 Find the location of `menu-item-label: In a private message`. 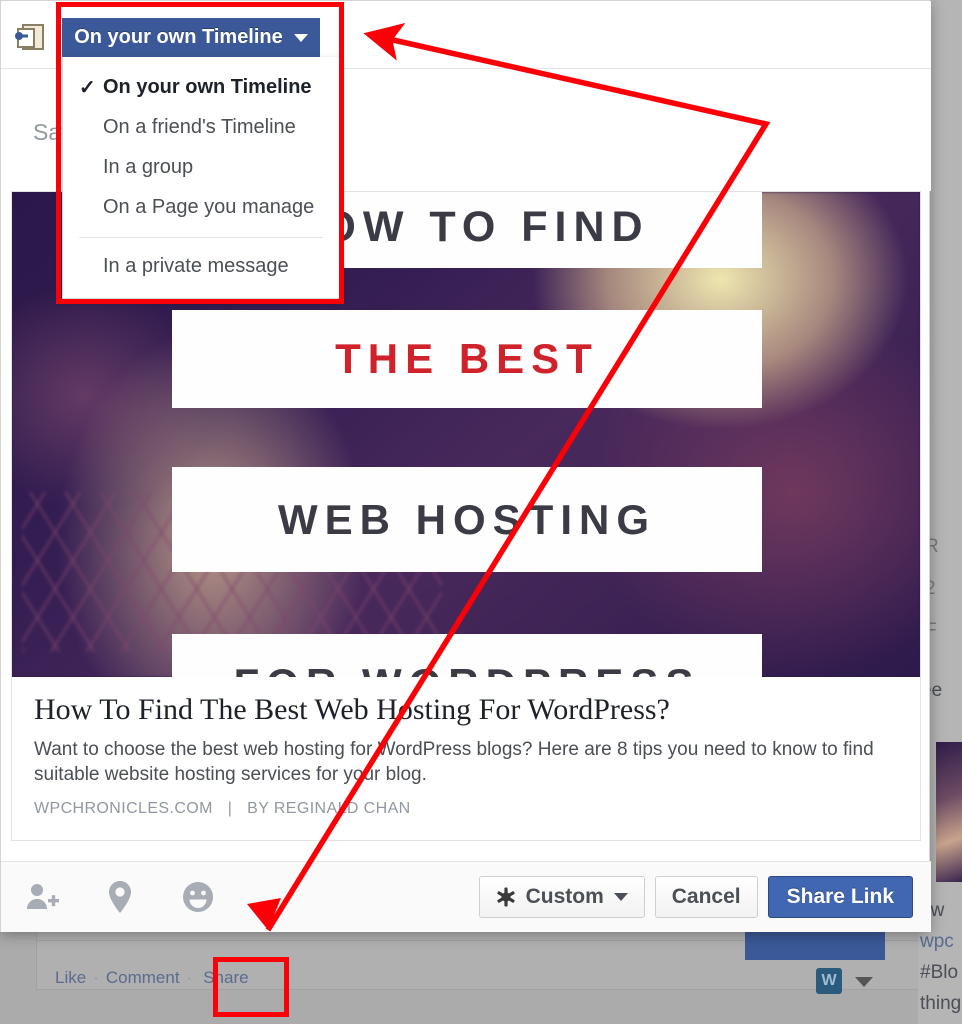

menu-item-label: In a private message is located at coordinates (196, 265).